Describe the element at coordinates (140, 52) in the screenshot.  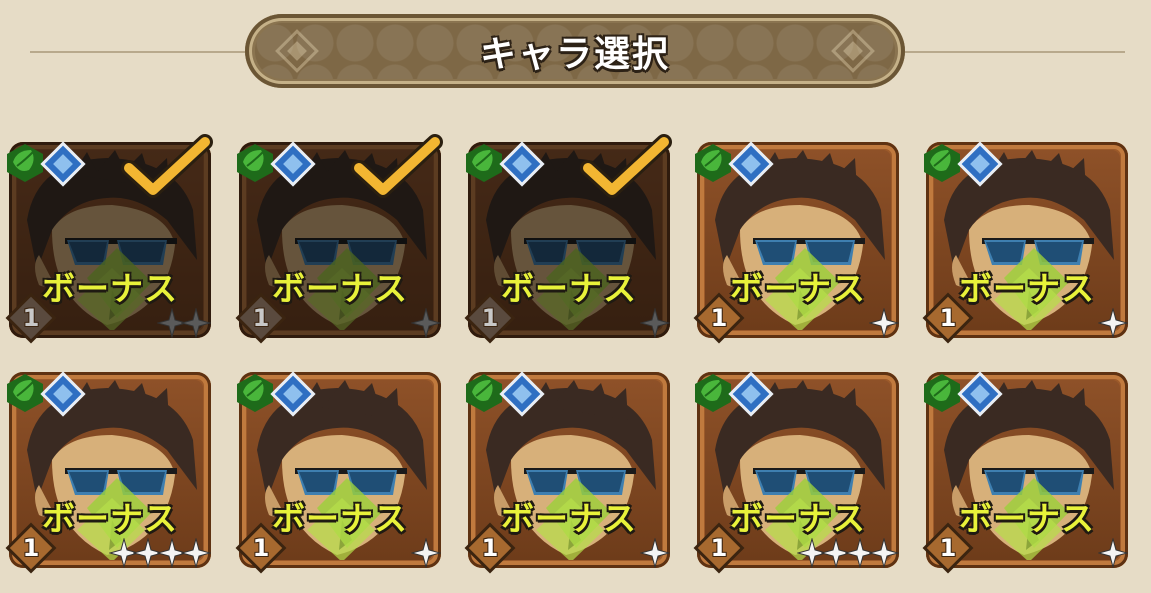
I see `header-divider-left` at that location.